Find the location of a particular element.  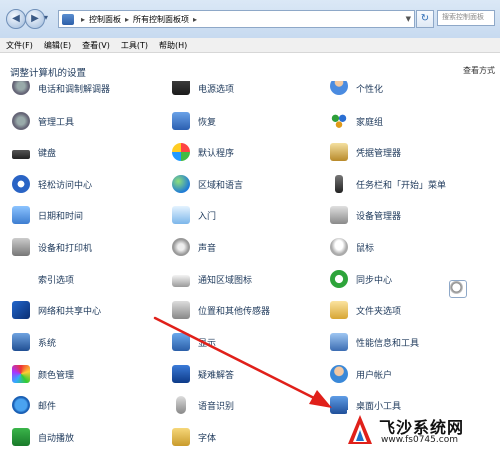

item-taskbar-start: 任务栏和「开始」菜单 is located at coordinates (388, 184).